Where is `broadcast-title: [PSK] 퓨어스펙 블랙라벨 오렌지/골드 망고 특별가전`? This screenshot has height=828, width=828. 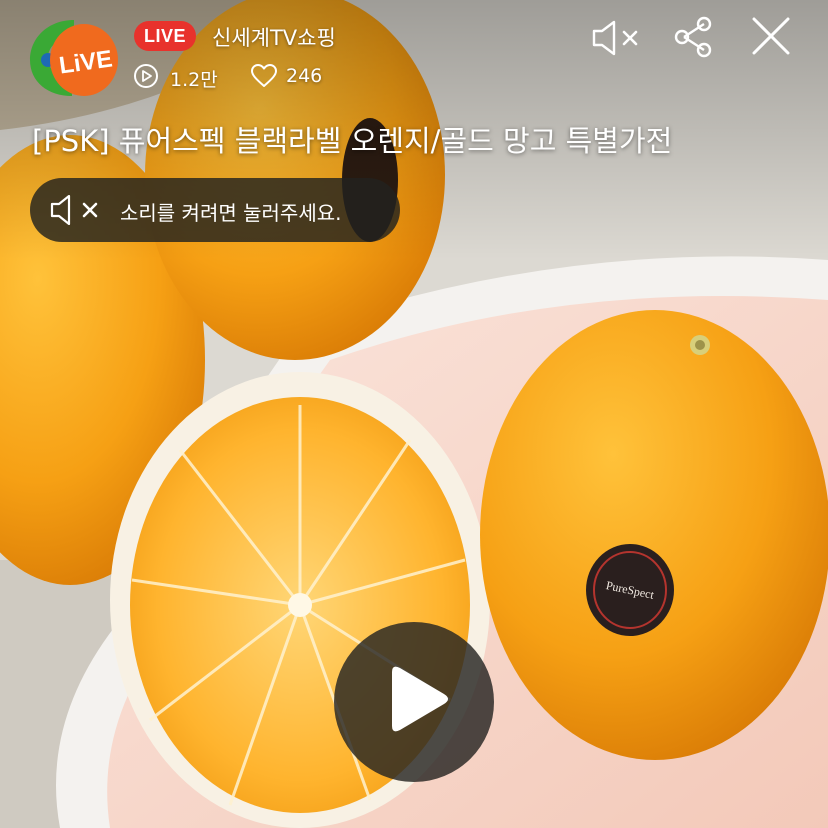 broadcast-title: [PSK] 퓨어스펙 블랙라벨 오렌지/골드 망고 특별가전 is located at coordinates (352, 141).